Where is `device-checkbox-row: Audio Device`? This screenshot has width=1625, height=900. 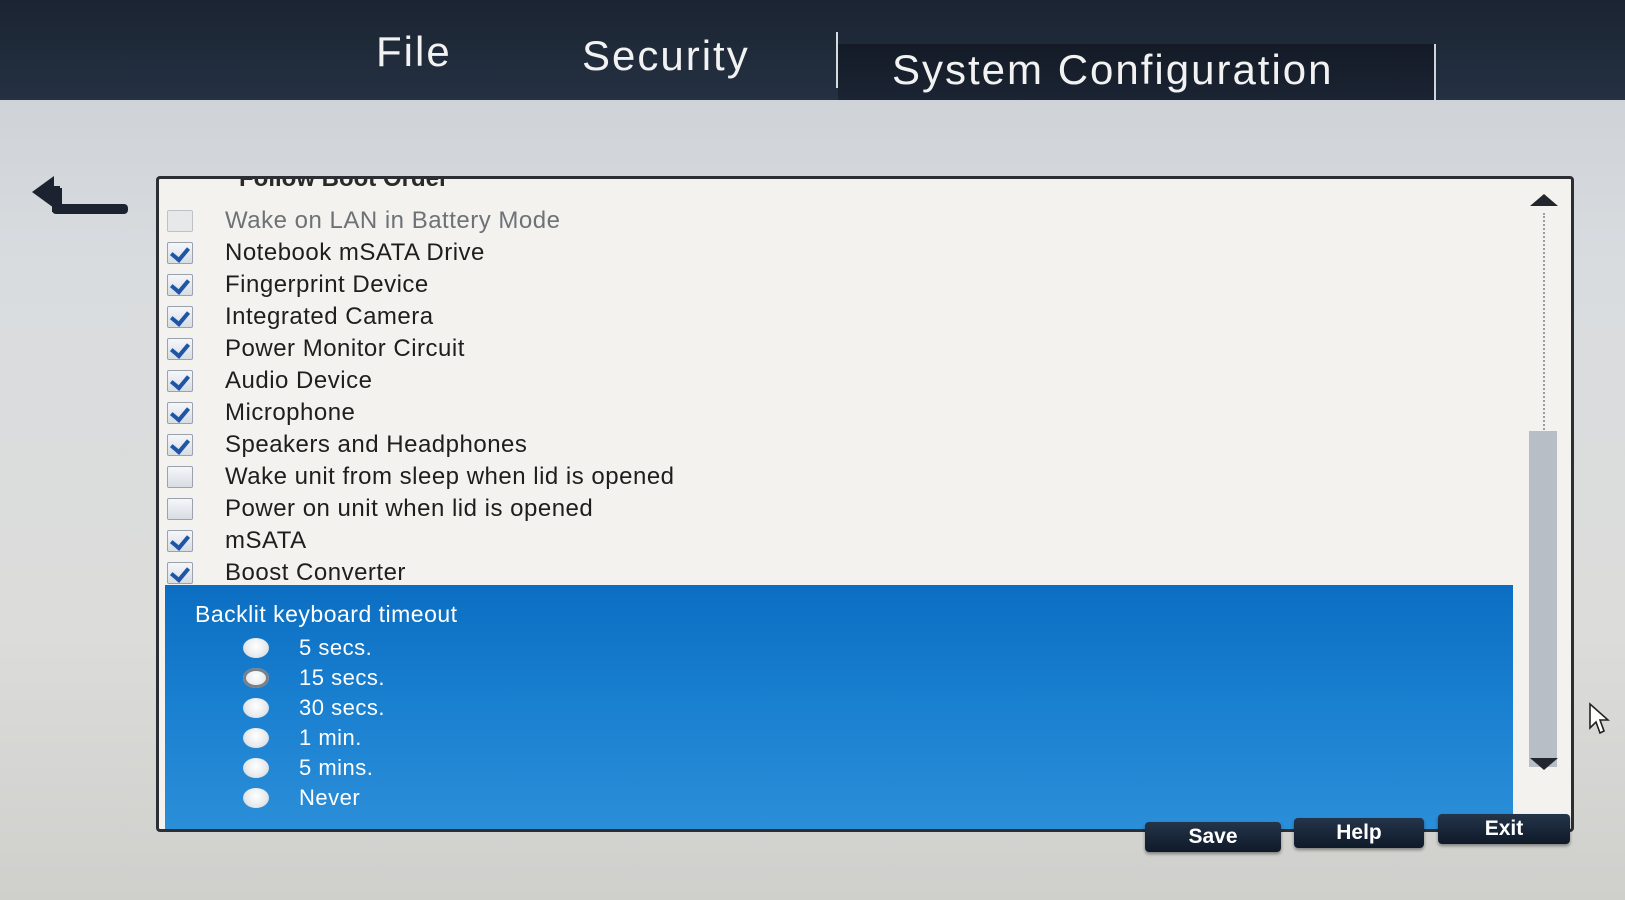 device-checkbox-row: Audio Device is located at coordinates (269, 381).